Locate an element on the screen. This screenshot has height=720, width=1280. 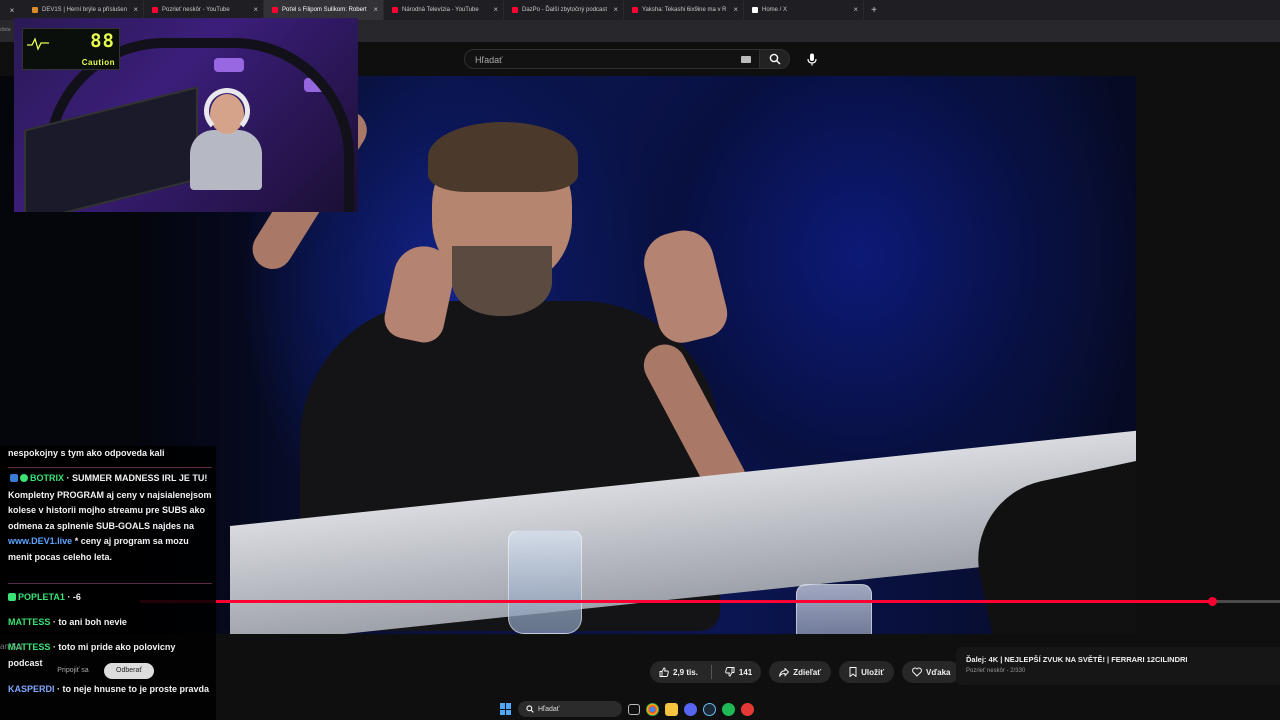
browser-tab: DEV1S | Herní brýle a příslušen × is located at coordinates (84, 10).